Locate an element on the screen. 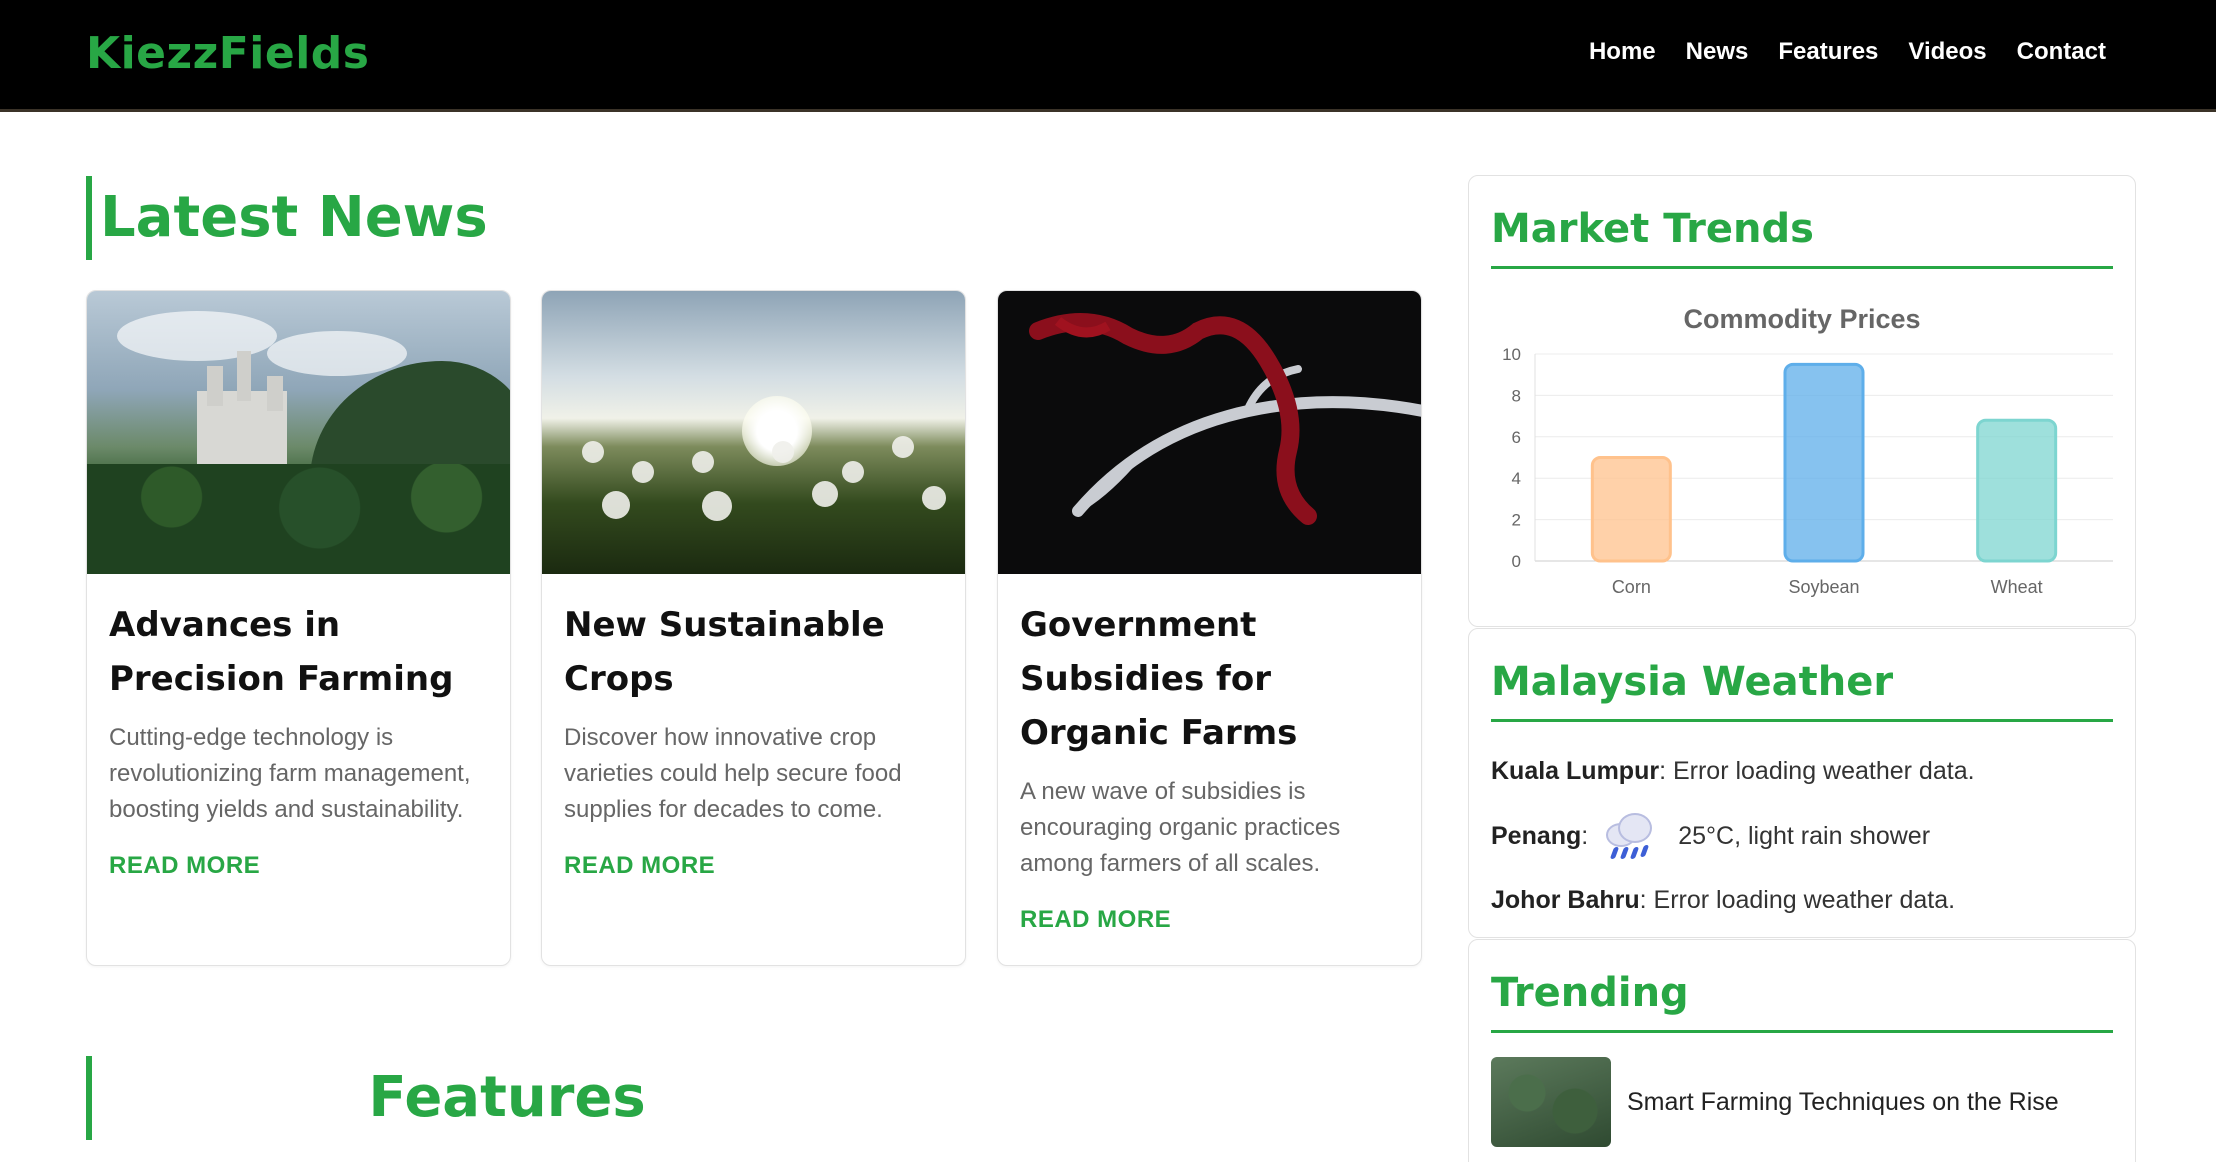 This screenshot has width=2216, height=1162. weather-title: Malaysia Weather is located at coordinates (1802, 690).